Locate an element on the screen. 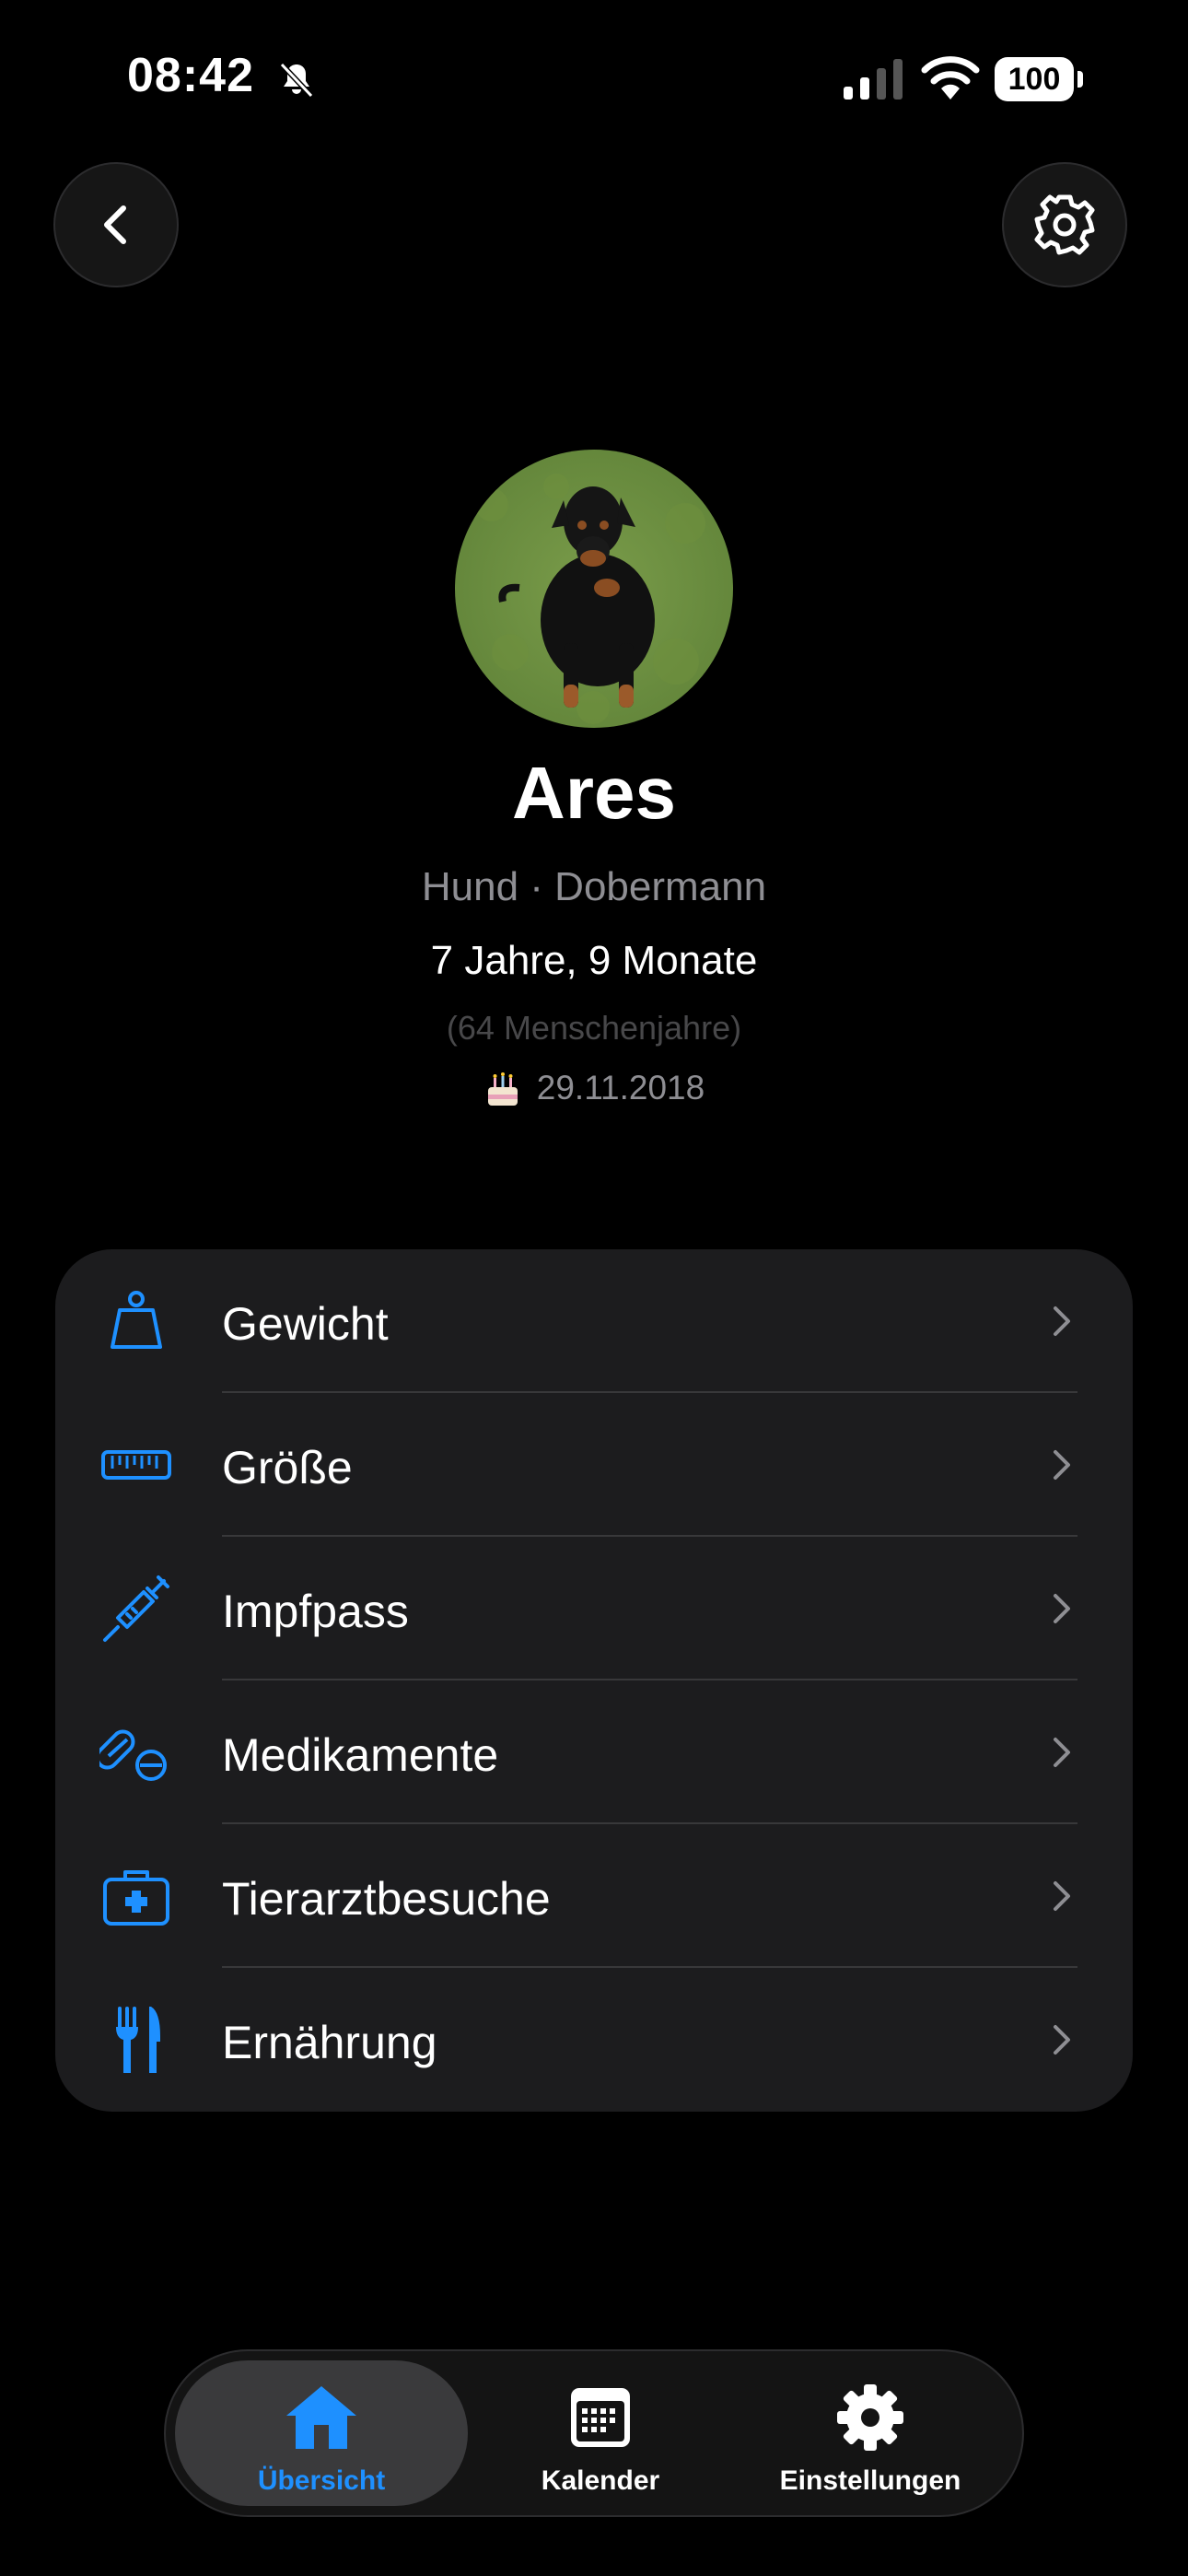 This screenshot has height=2576, width=1188. weight-icon is located at coordinates (136, 1320).